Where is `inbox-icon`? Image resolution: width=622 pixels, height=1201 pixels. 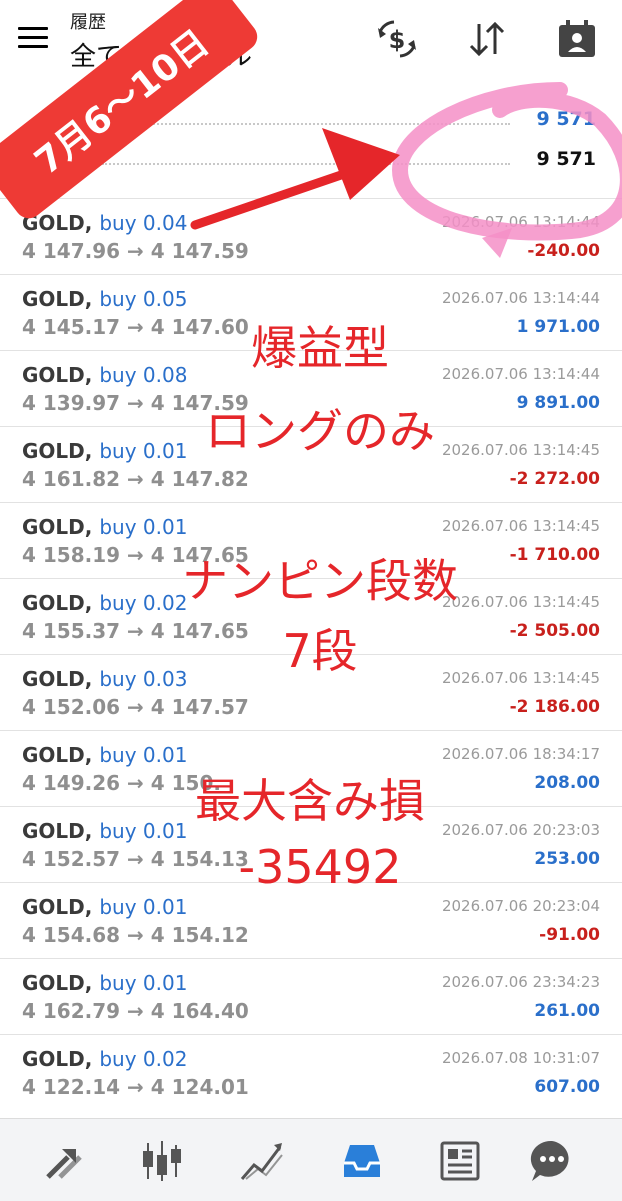
inbox-icon is located at coordinates (362, 1161).